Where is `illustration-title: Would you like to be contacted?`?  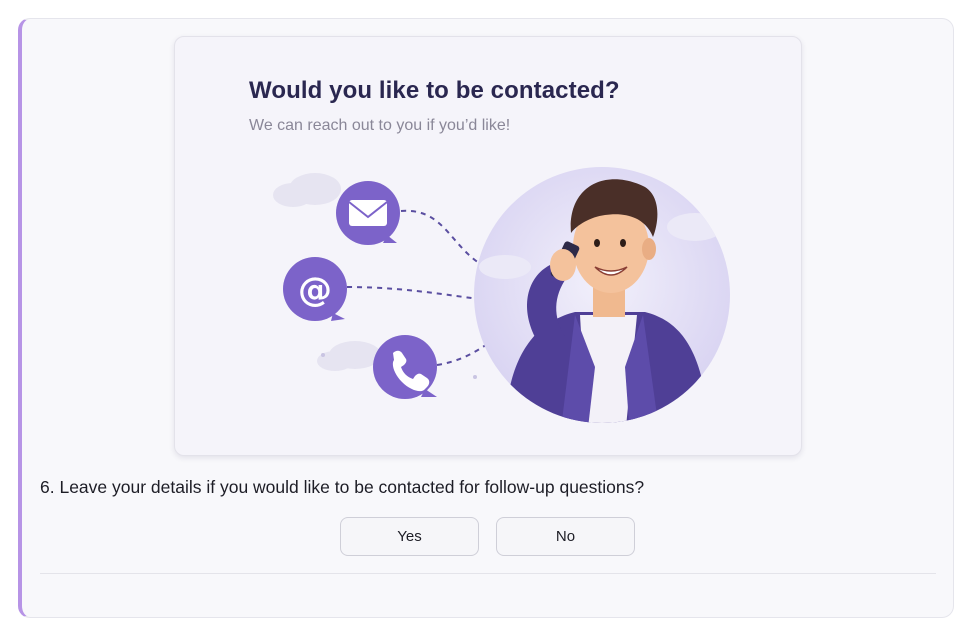 illustration-title: Would you like to be contacted? is located at coordinates (434, 90).